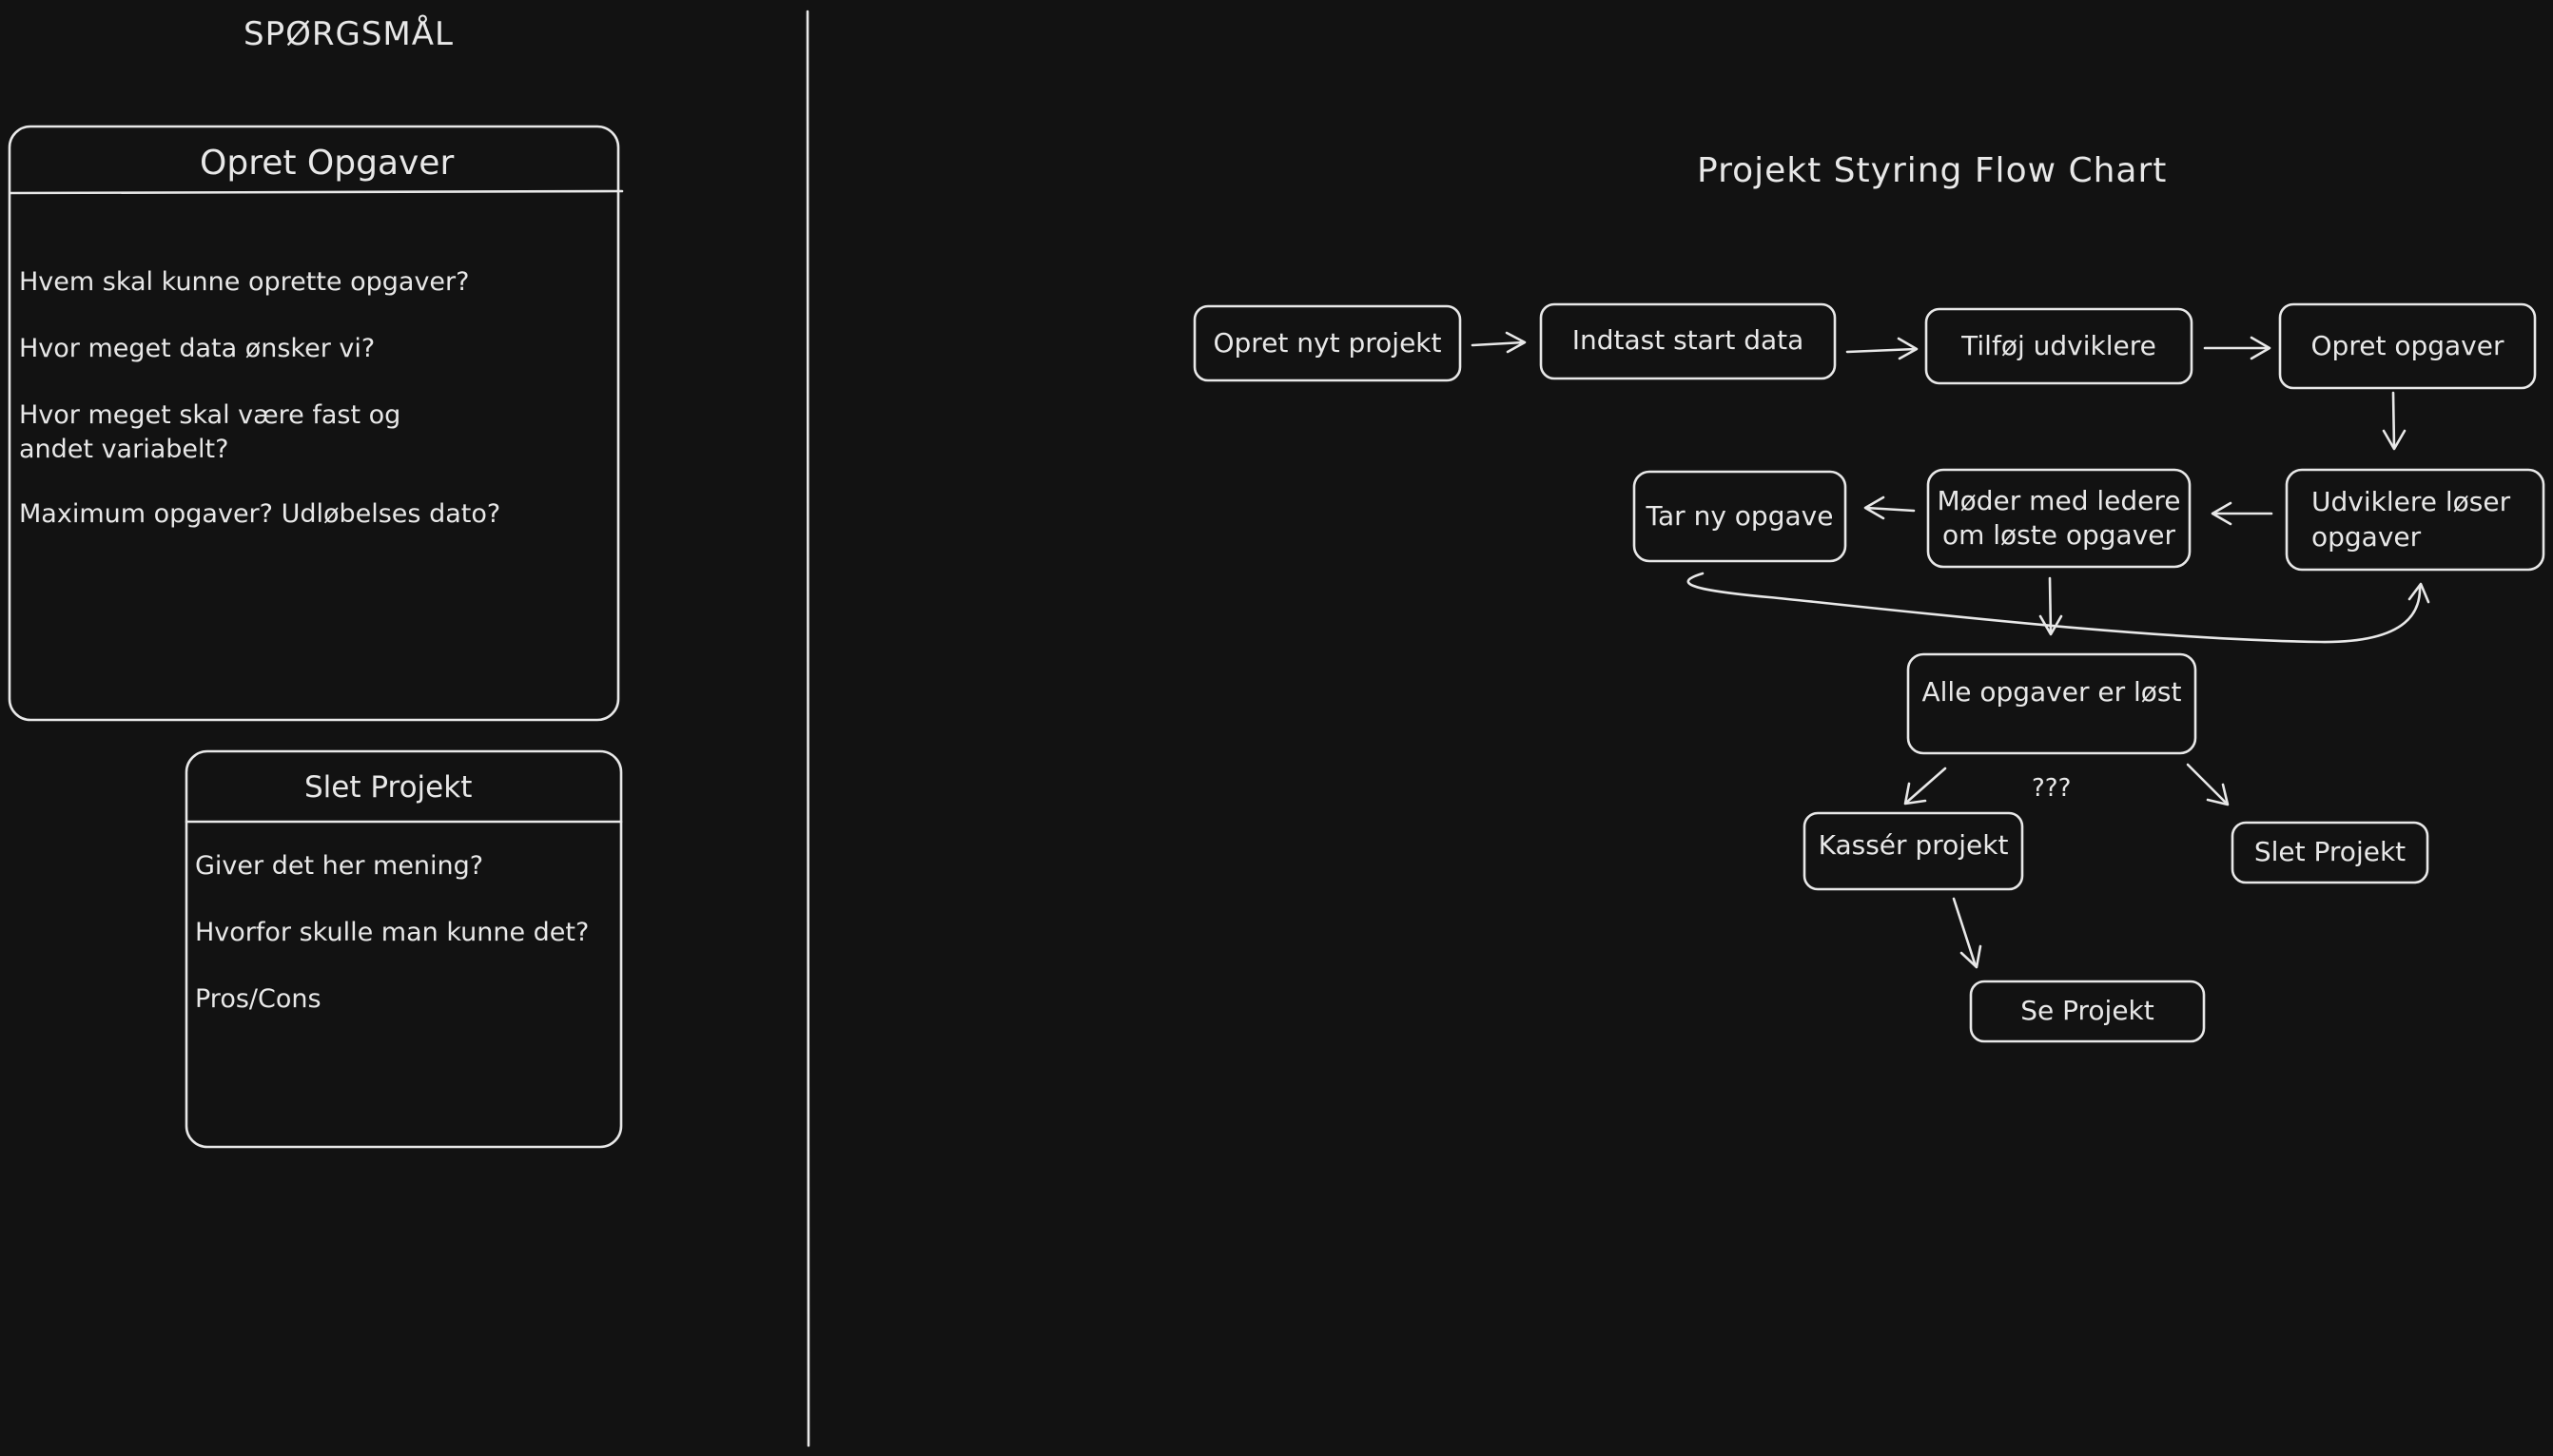  I want to click on questions-heading: SPØRGSMÅL, so click(349, 34).